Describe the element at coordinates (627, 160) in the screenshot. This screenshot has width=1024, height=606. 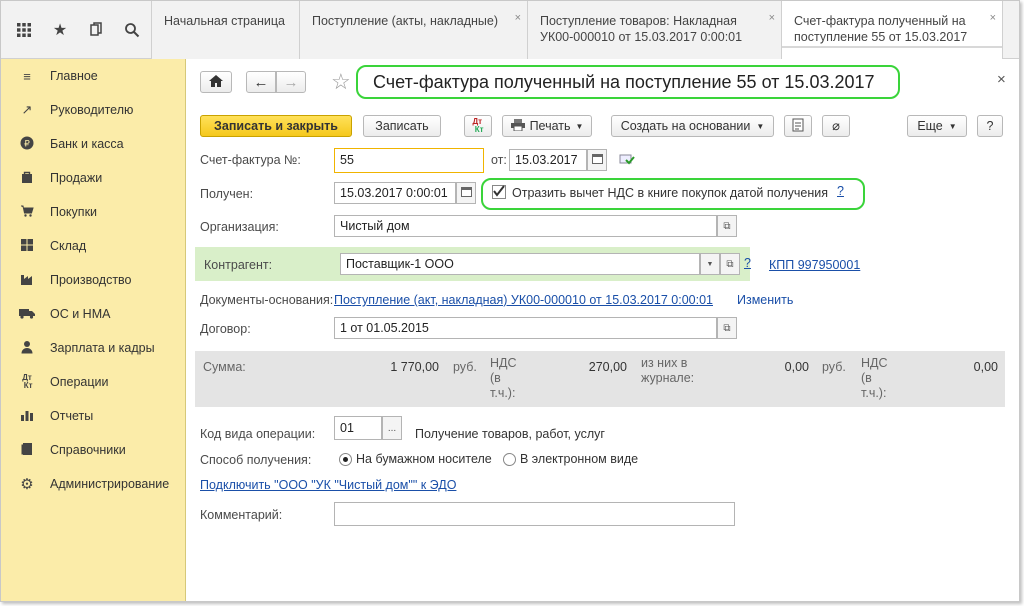
I see `post-status-icon` at that location.